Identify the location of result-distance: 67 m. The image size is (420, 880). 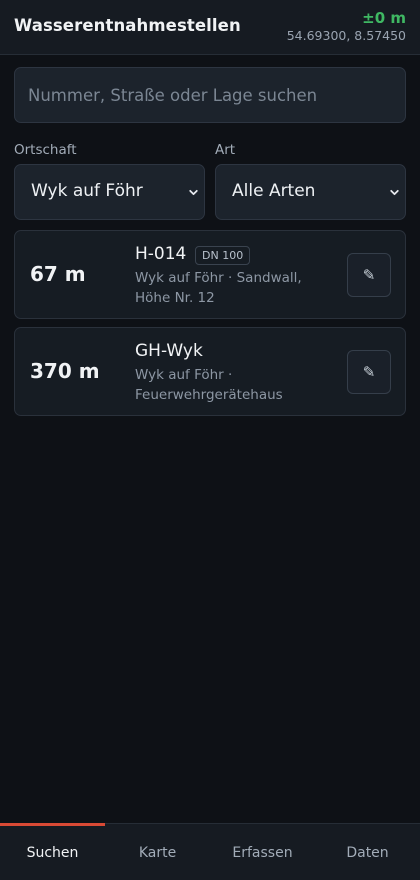
(58, 274).